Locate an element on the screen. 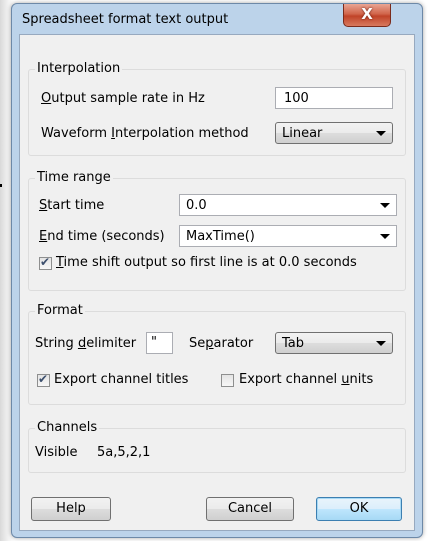 This screenshot has height=541, width=429. sample-rate-label: Output sample rate in Hz is located at coordinates (123, 98).